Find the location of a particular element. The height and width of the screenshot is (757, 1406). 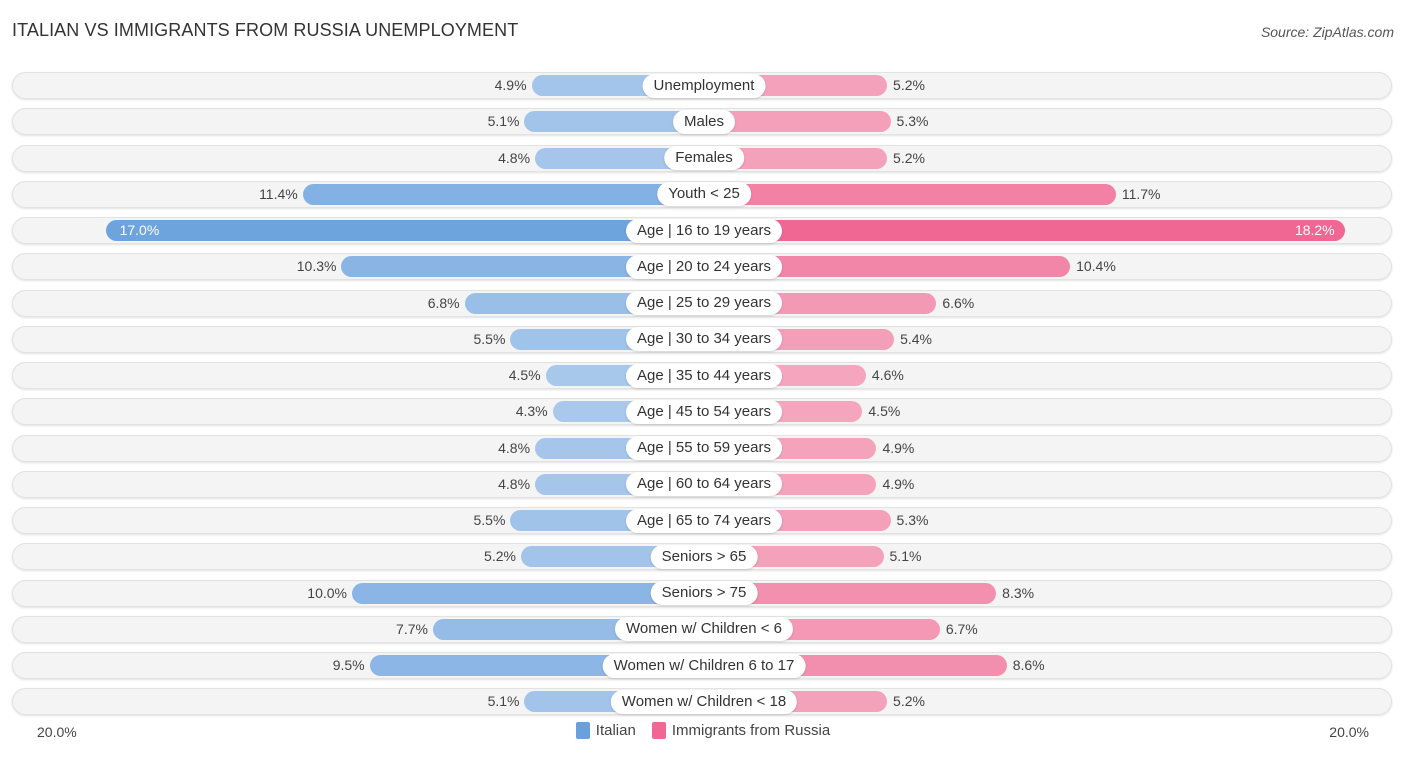

legend-label-italian: Italian is located at coordinates (615, 730).